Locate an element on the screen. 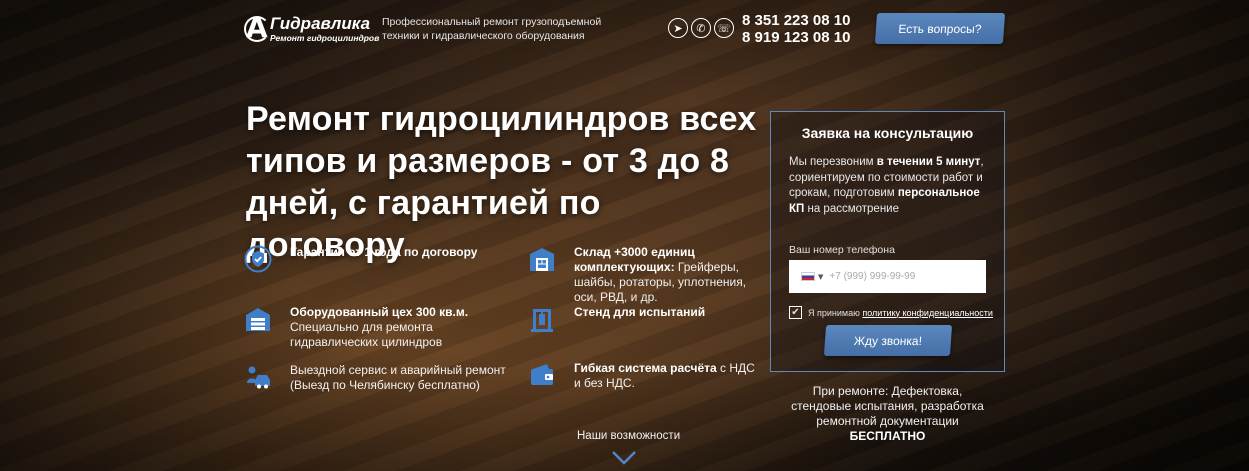 This screenshot has width=1249, height=471. privacy-consent: ✔ Я принимаю политику конфиденциальности is located at coordinates (891, 312).